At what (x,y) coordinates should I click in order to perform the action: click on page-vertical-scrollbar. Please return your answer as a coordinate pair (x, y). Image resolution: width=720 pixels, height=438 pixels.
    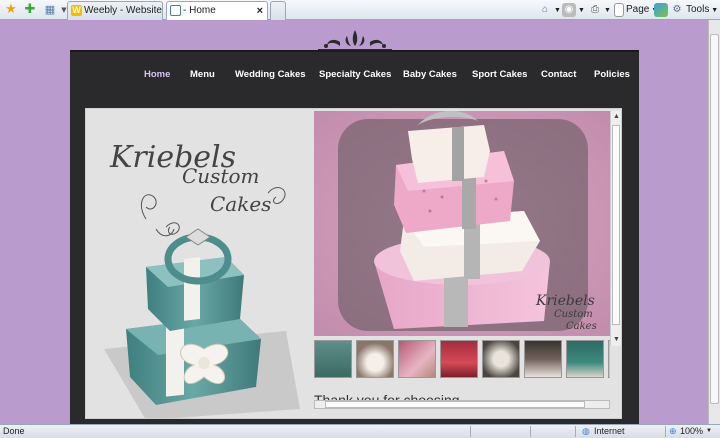
    Looking at the image, I should click on (714, 222).